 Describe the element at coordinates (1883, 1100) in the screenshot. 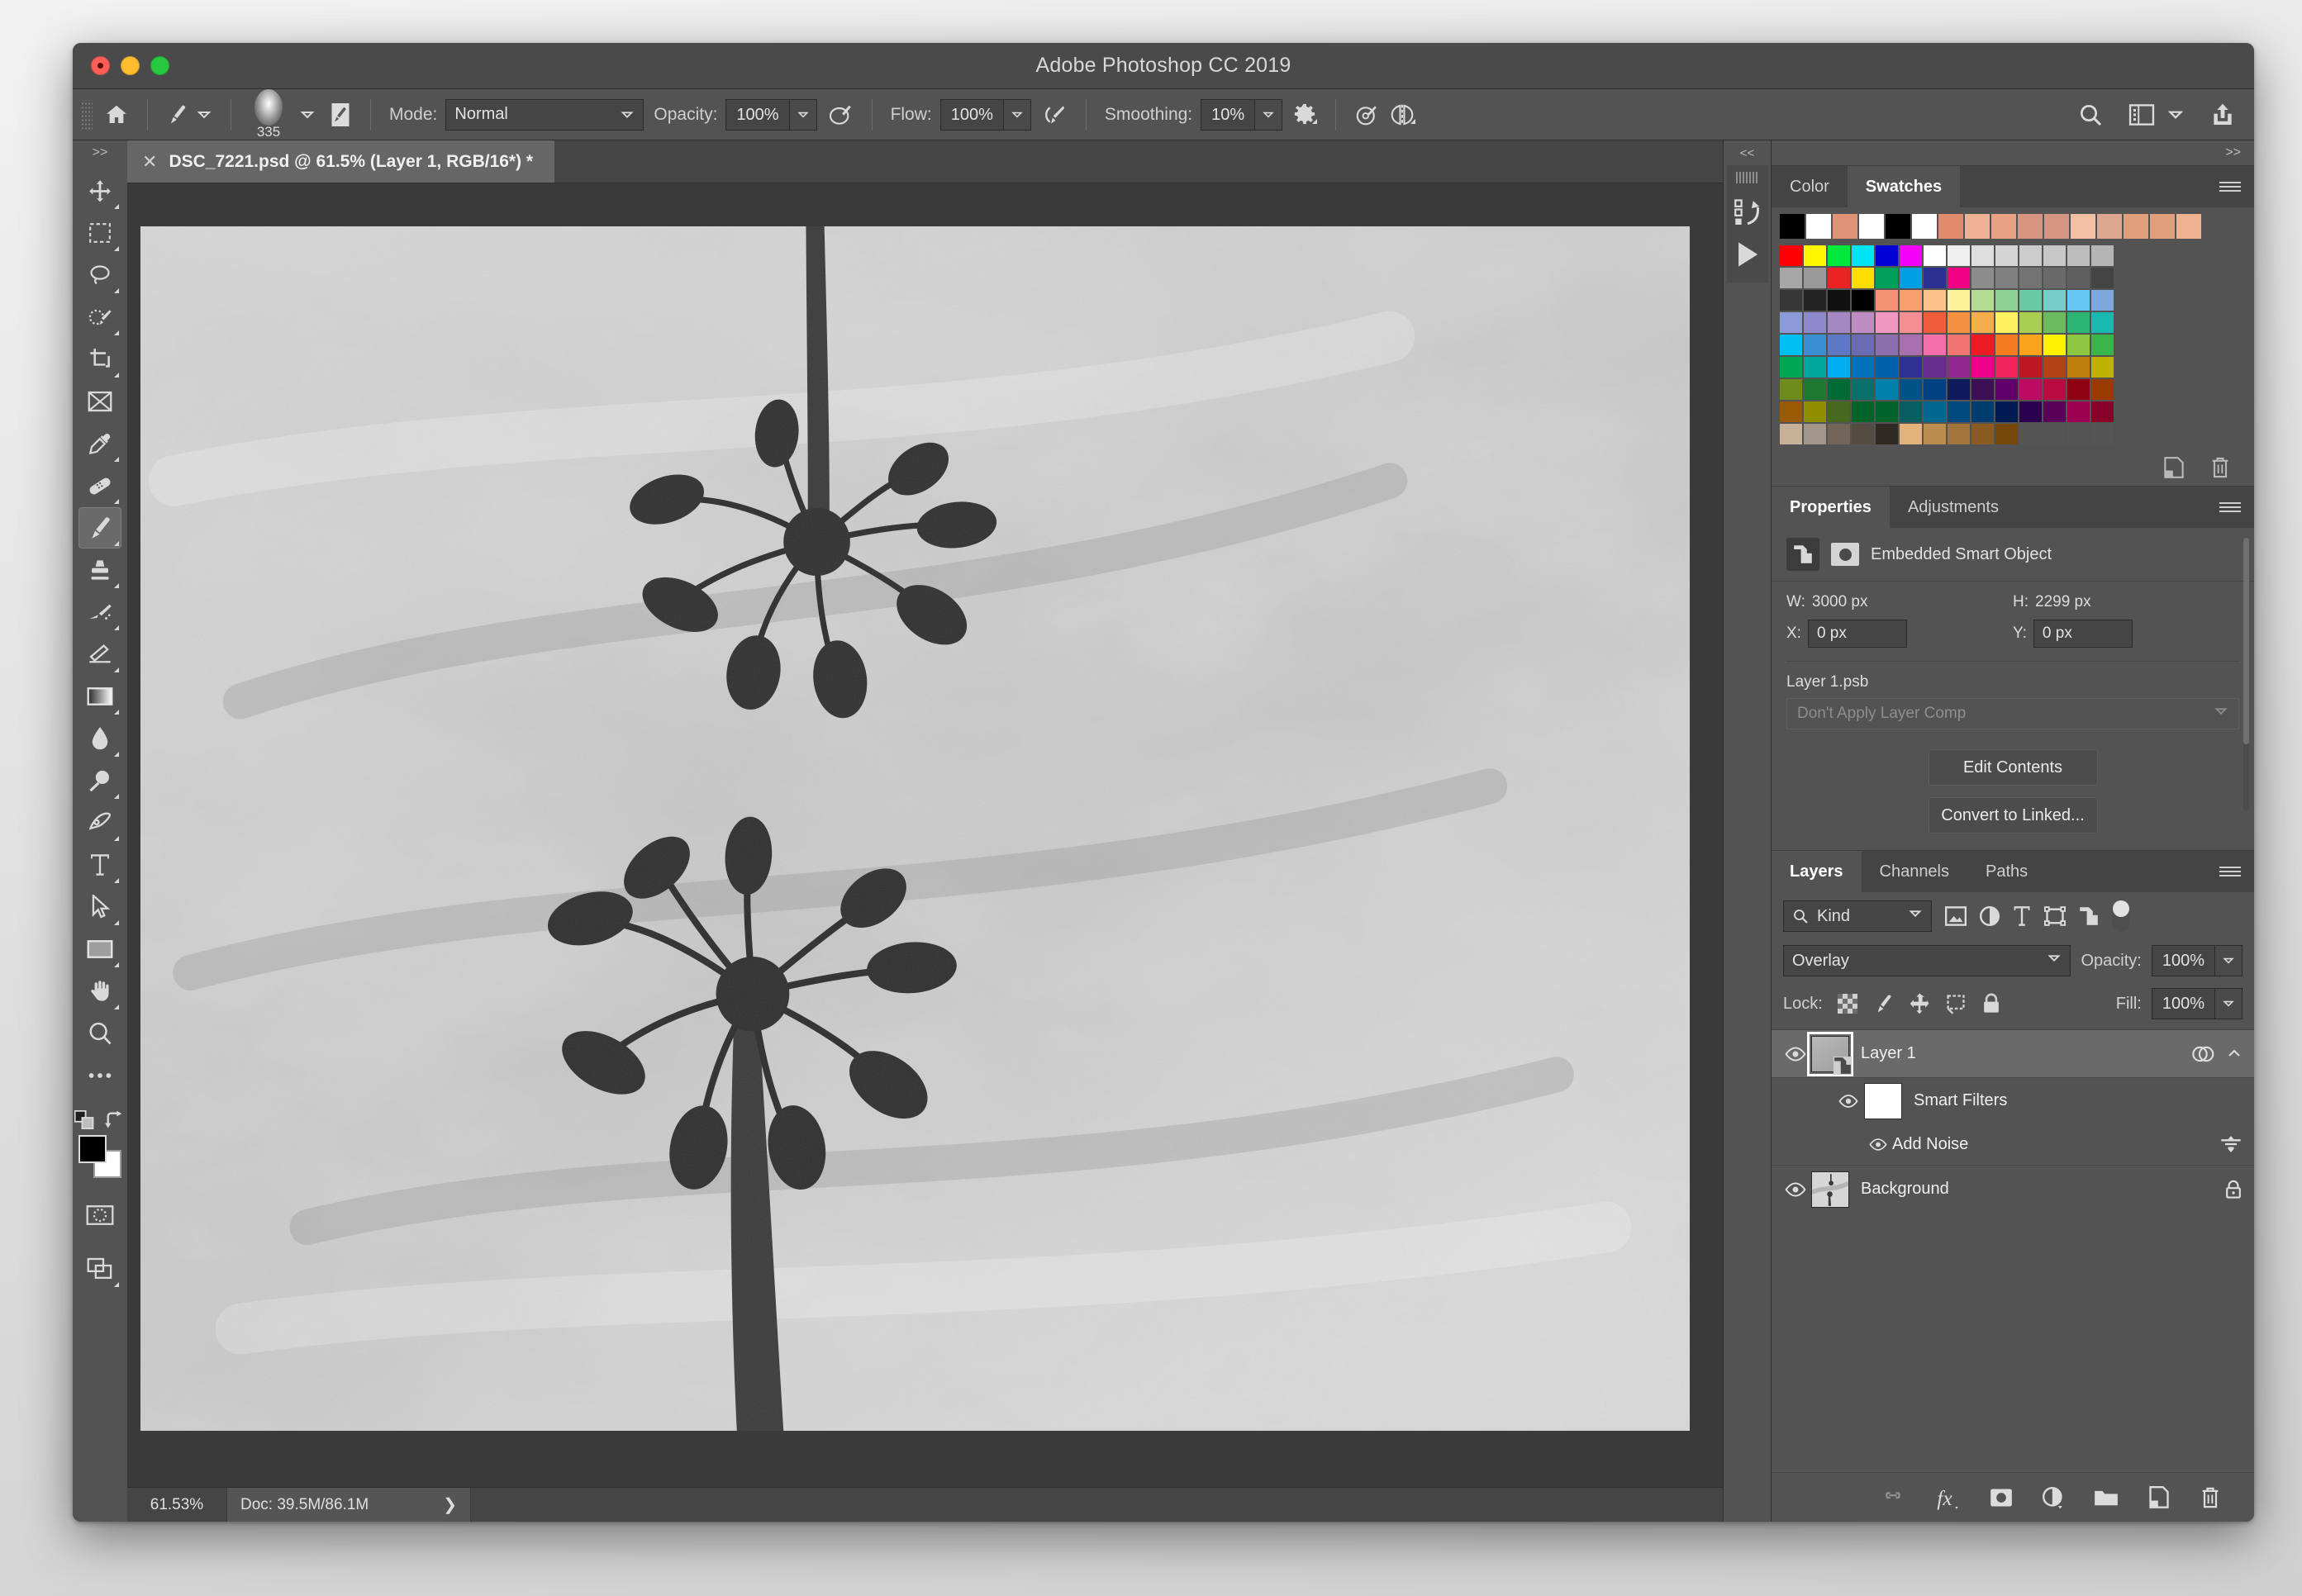

I see `smart-filters-mask-thumbnail` at that location.